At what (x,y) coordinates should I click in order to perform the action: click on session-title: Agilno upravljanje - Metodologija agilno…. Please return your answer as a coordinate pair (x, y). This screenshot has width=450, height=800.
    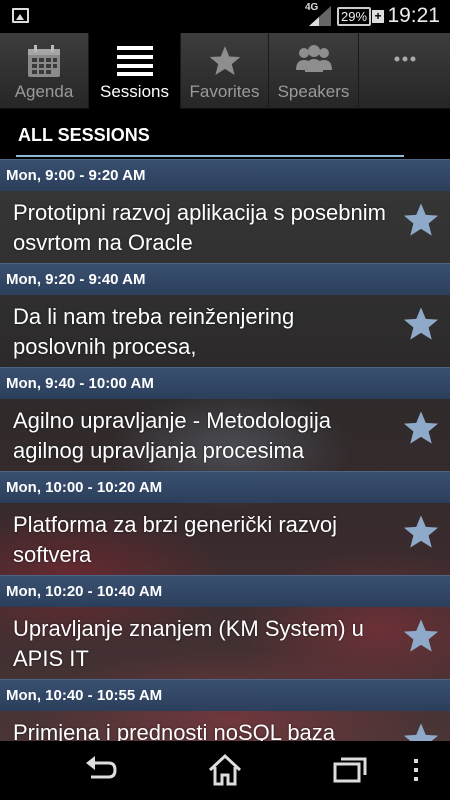
    Looking at the image, I should click on (172, 435).